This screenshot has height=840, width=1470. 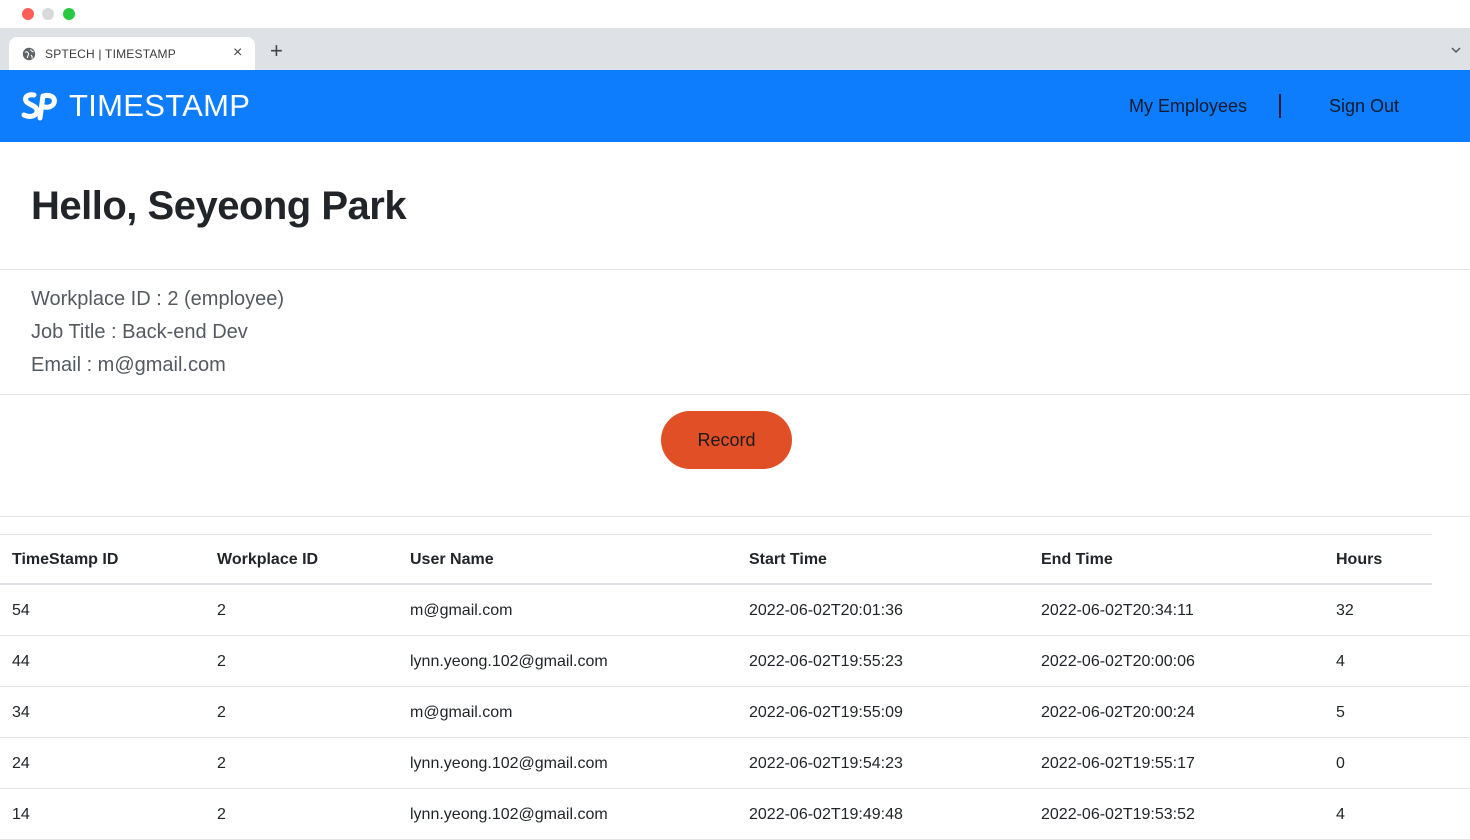 I want to click on browser-tab: SPTECH | TIMESTAMP ×, so click(x=132, y=53).